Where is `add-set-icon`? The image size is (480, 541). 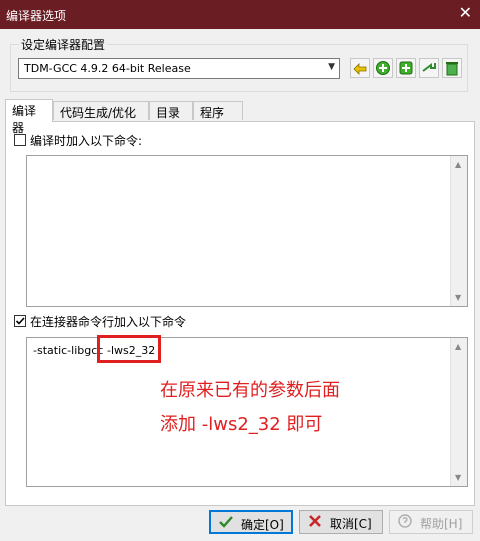 add-set-icon is located at coordinates (406, 68).